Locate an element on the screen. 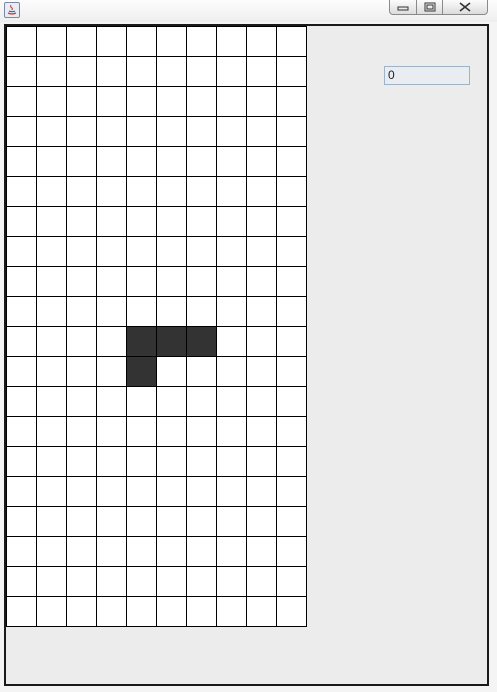 The height and width of the screenshot is (692, 497). minimize-button is located at coordinates (403, 7).